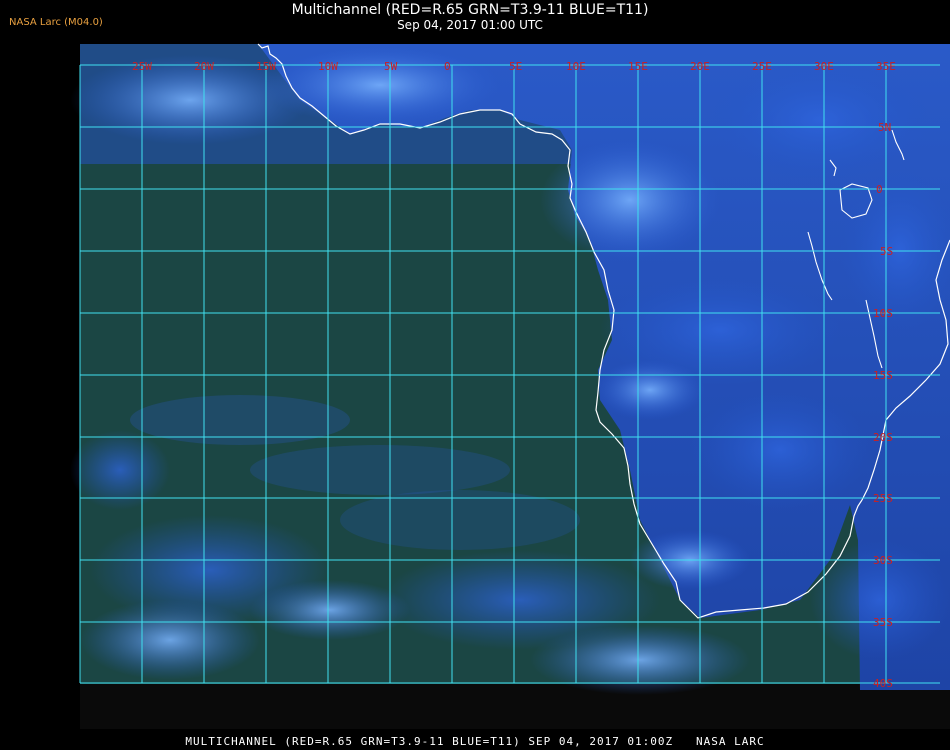 The image size is (950, 750). Describe the element at coordinates (824, 66) in the screenshot. I see `lon-label: 30E` at that location.